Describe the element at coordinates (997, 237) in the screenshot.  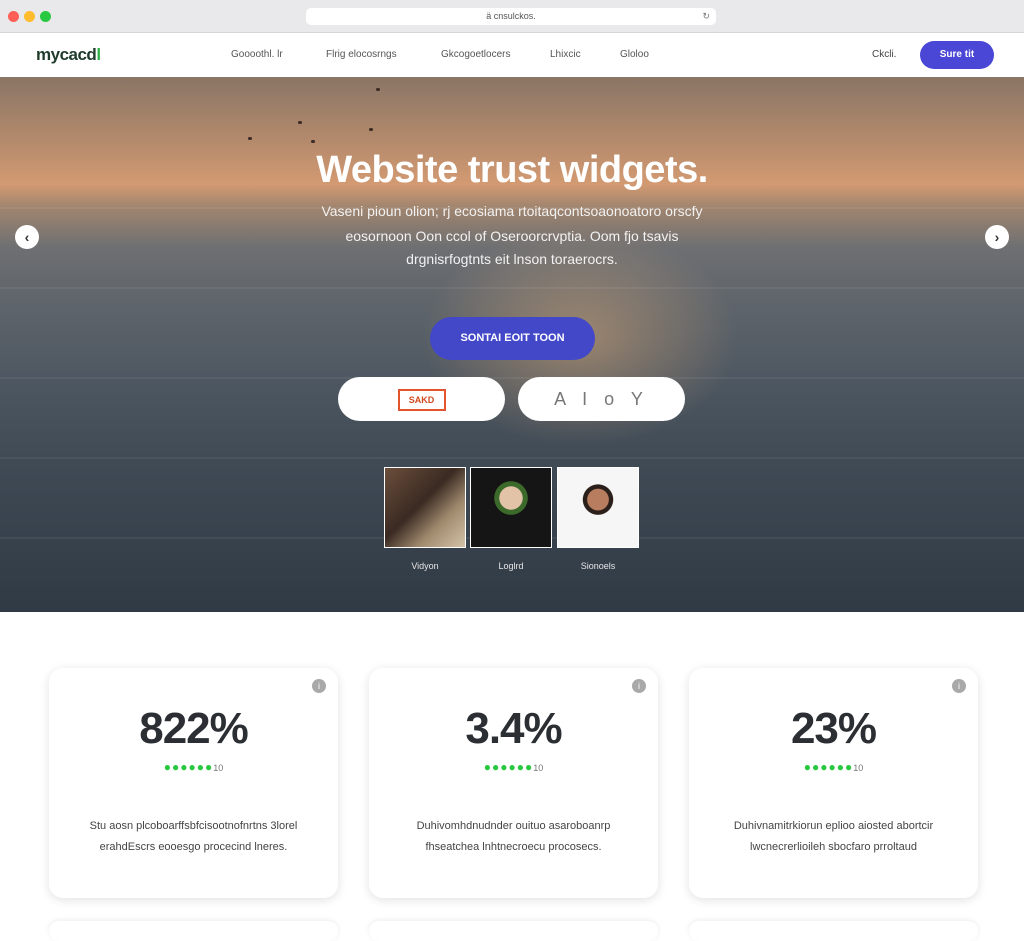
I see `chevron-right-icon: ›` at that location.